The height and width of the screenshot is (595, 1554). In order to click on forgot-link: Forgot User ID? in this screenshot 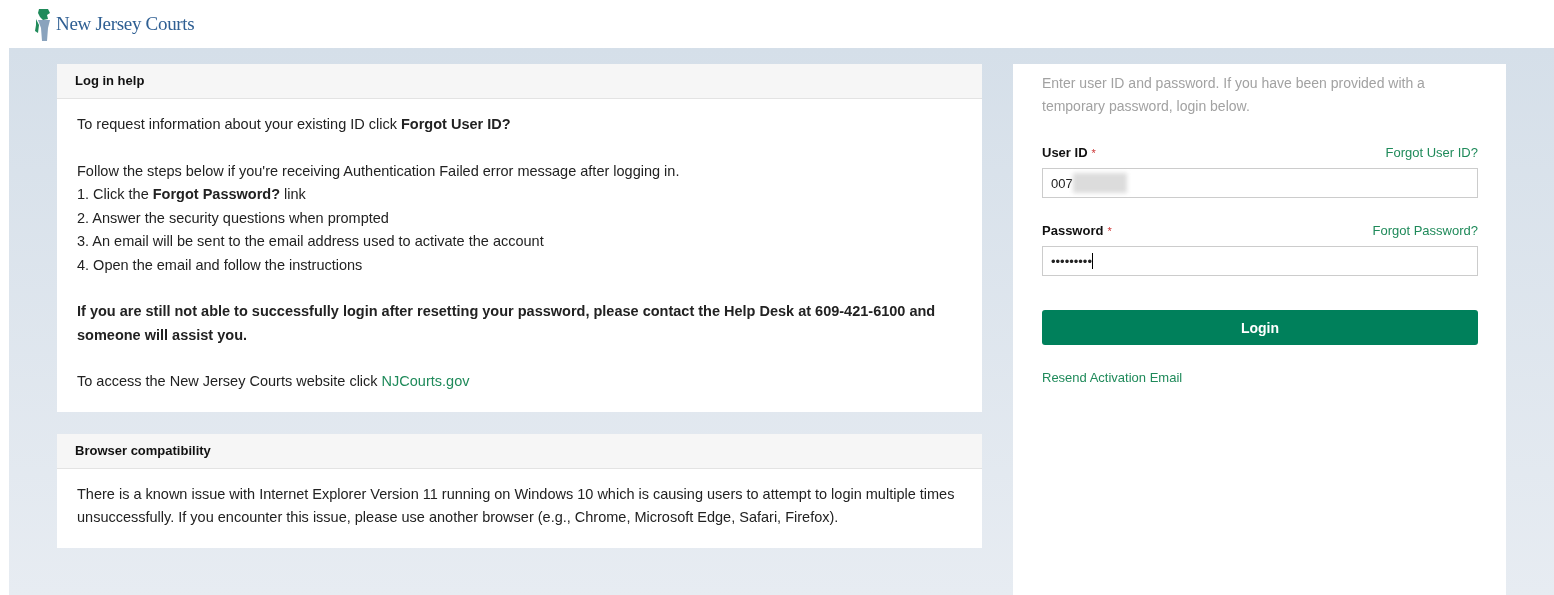, I will do `click(1431, 152)`.